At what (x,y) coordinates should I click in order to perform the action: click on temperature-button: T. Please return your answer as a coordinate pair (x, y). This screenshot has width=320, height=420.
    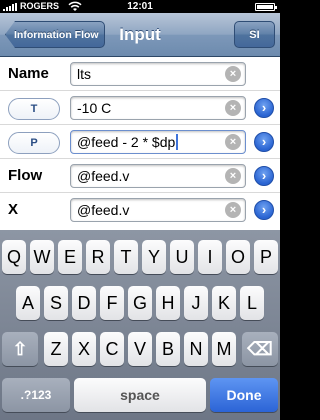
    Looking at the image, I should click on (34, 109).